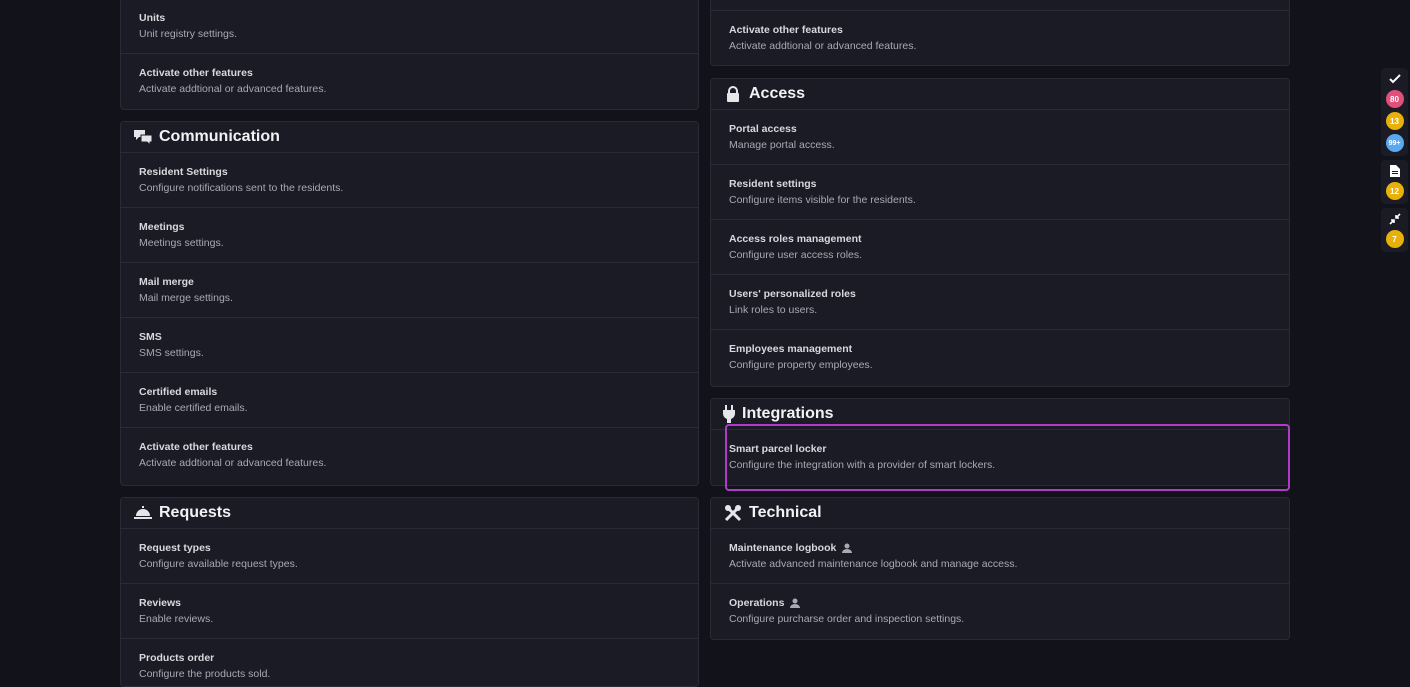 This screenshot has height=687, width=1410. What do you see at coordinates (1000, 94) in the screenshot?
I see `access-header: Access` at bounding box center [1000, 94].